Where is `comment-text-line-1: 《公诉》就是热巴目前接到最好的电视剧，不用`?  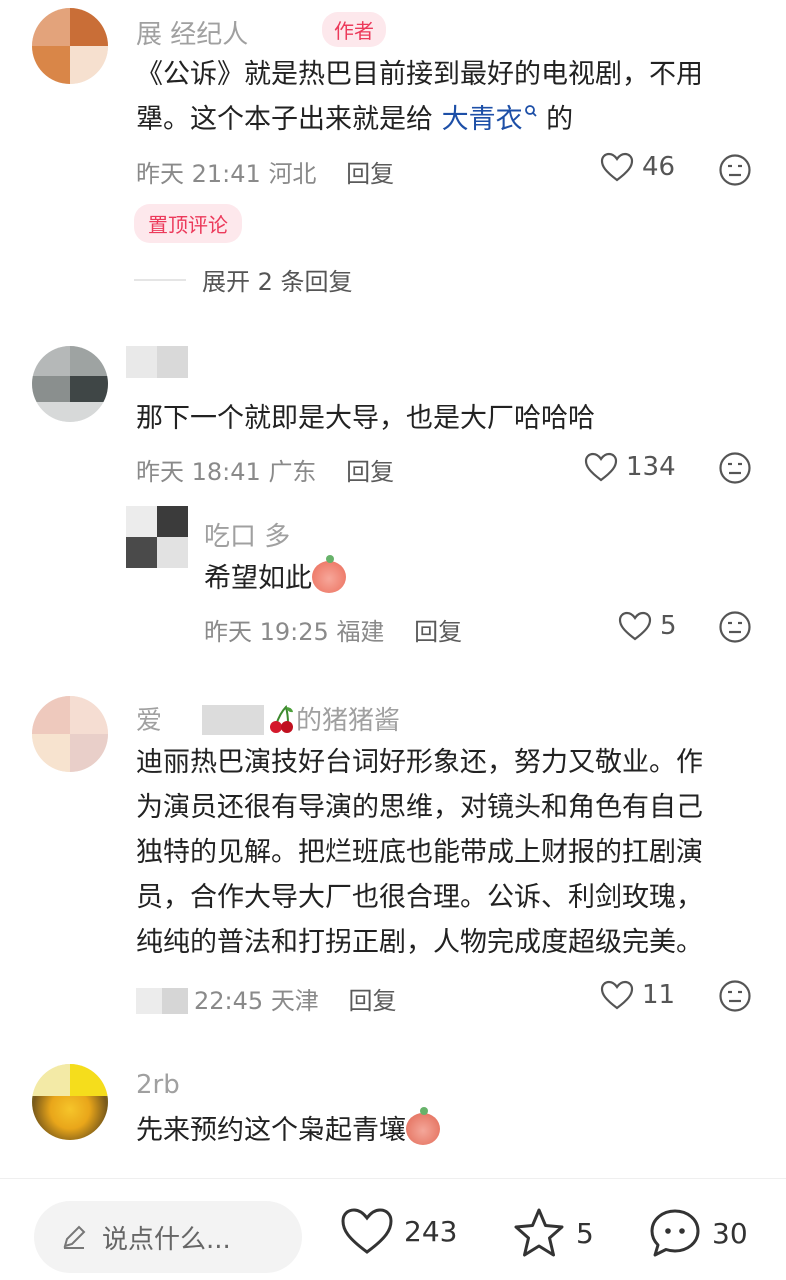
comment-text-line-1: 《公诉》就是热巴目前接到最好的电视剧，不用 is located at coordinates (419, 74).